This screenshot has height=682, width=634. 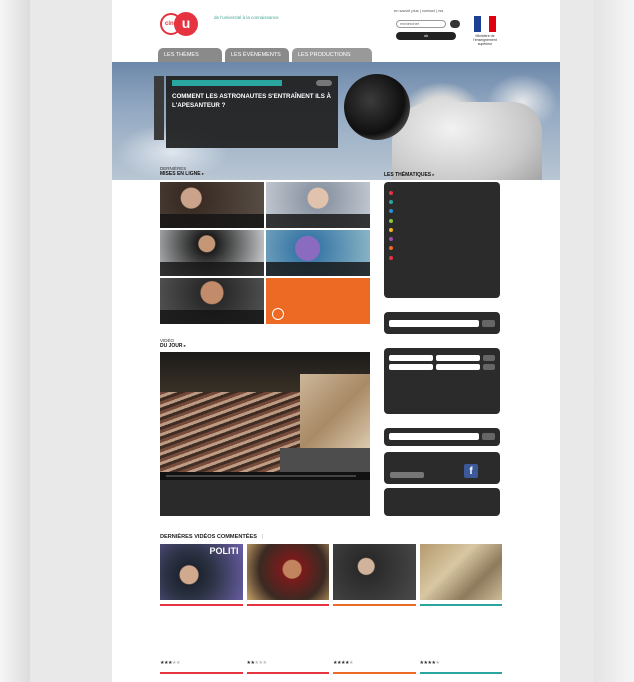 I want to click on play-icon, so click(x=278, y=314).